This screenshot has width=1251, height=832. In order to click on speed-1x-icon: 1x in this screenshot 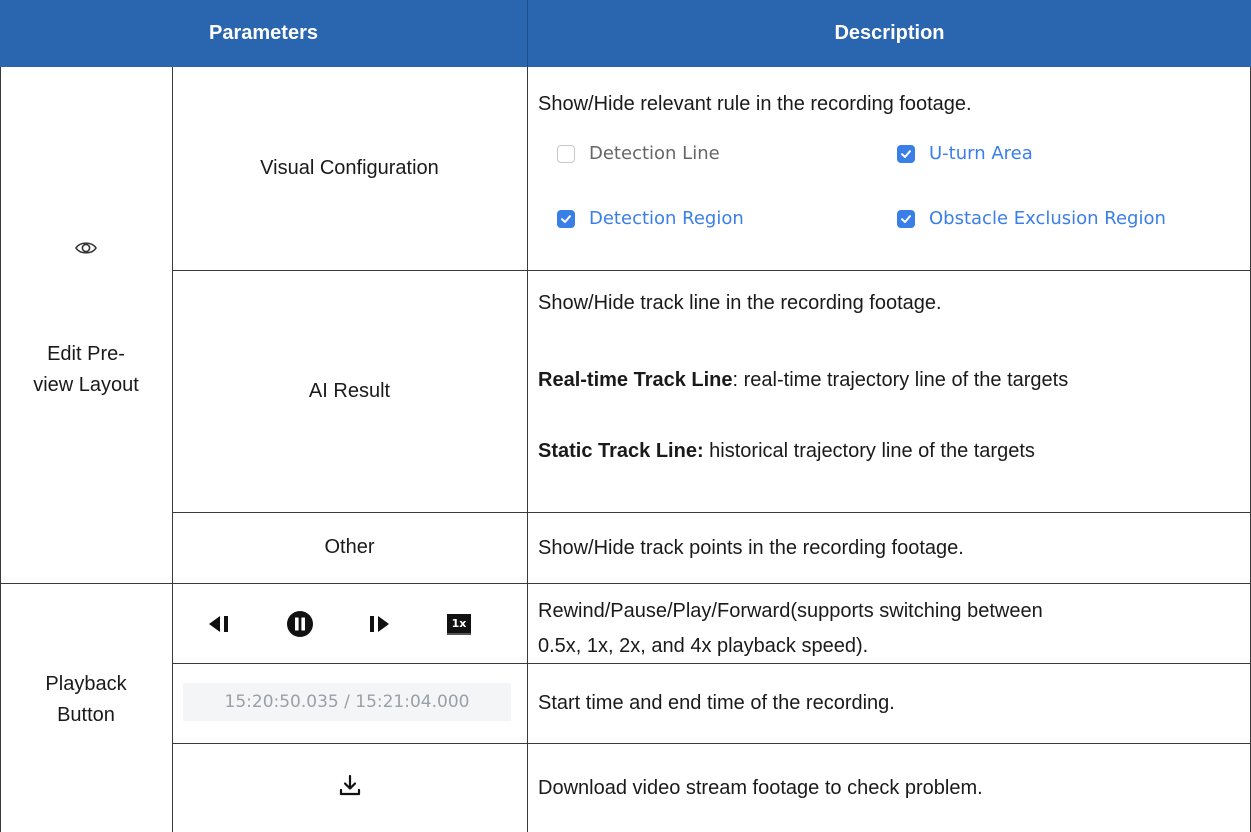, I will do `click(459, 624)`.